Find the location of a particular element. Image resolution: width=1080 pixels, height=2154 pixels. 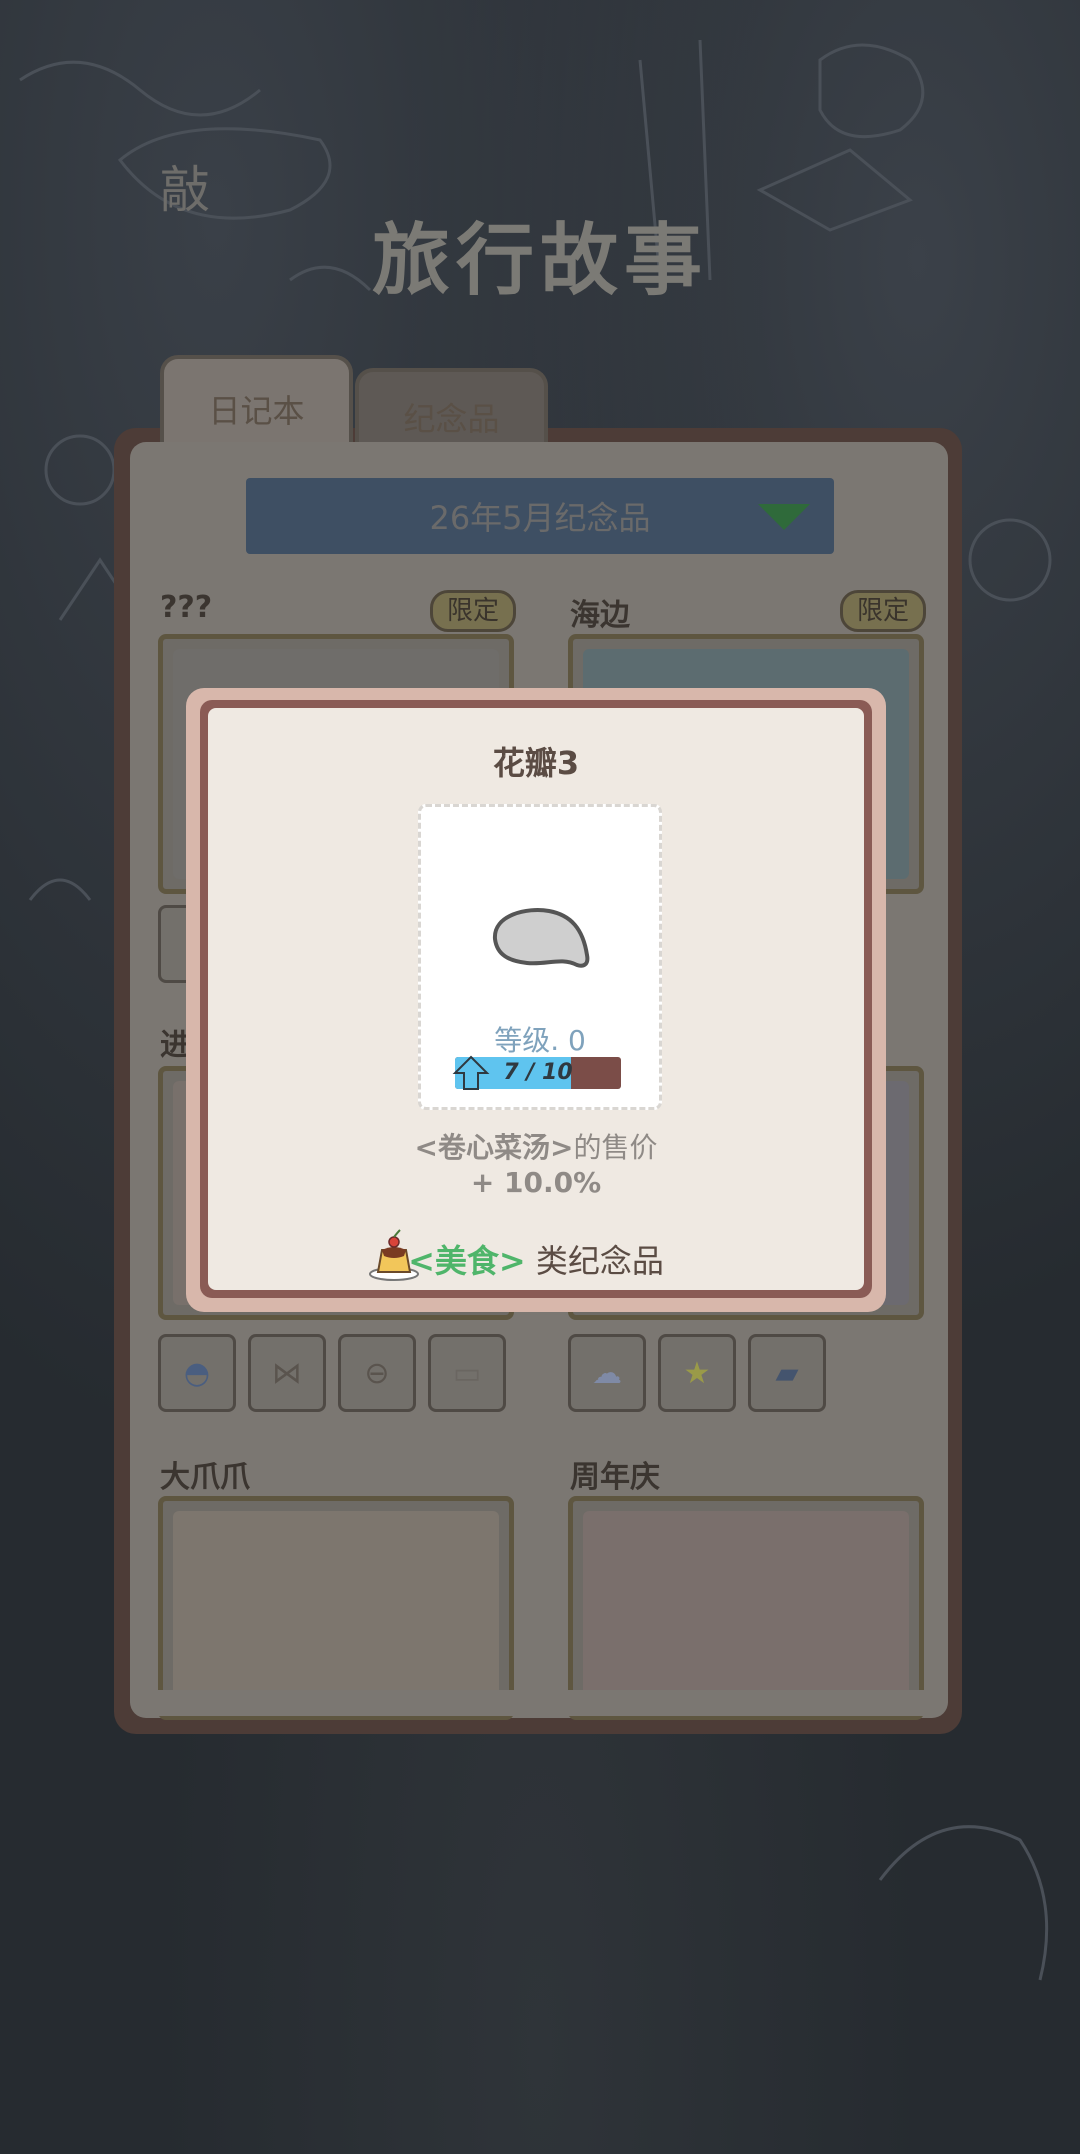

panel-bottom-edge is located at coordinates (539, 1703).